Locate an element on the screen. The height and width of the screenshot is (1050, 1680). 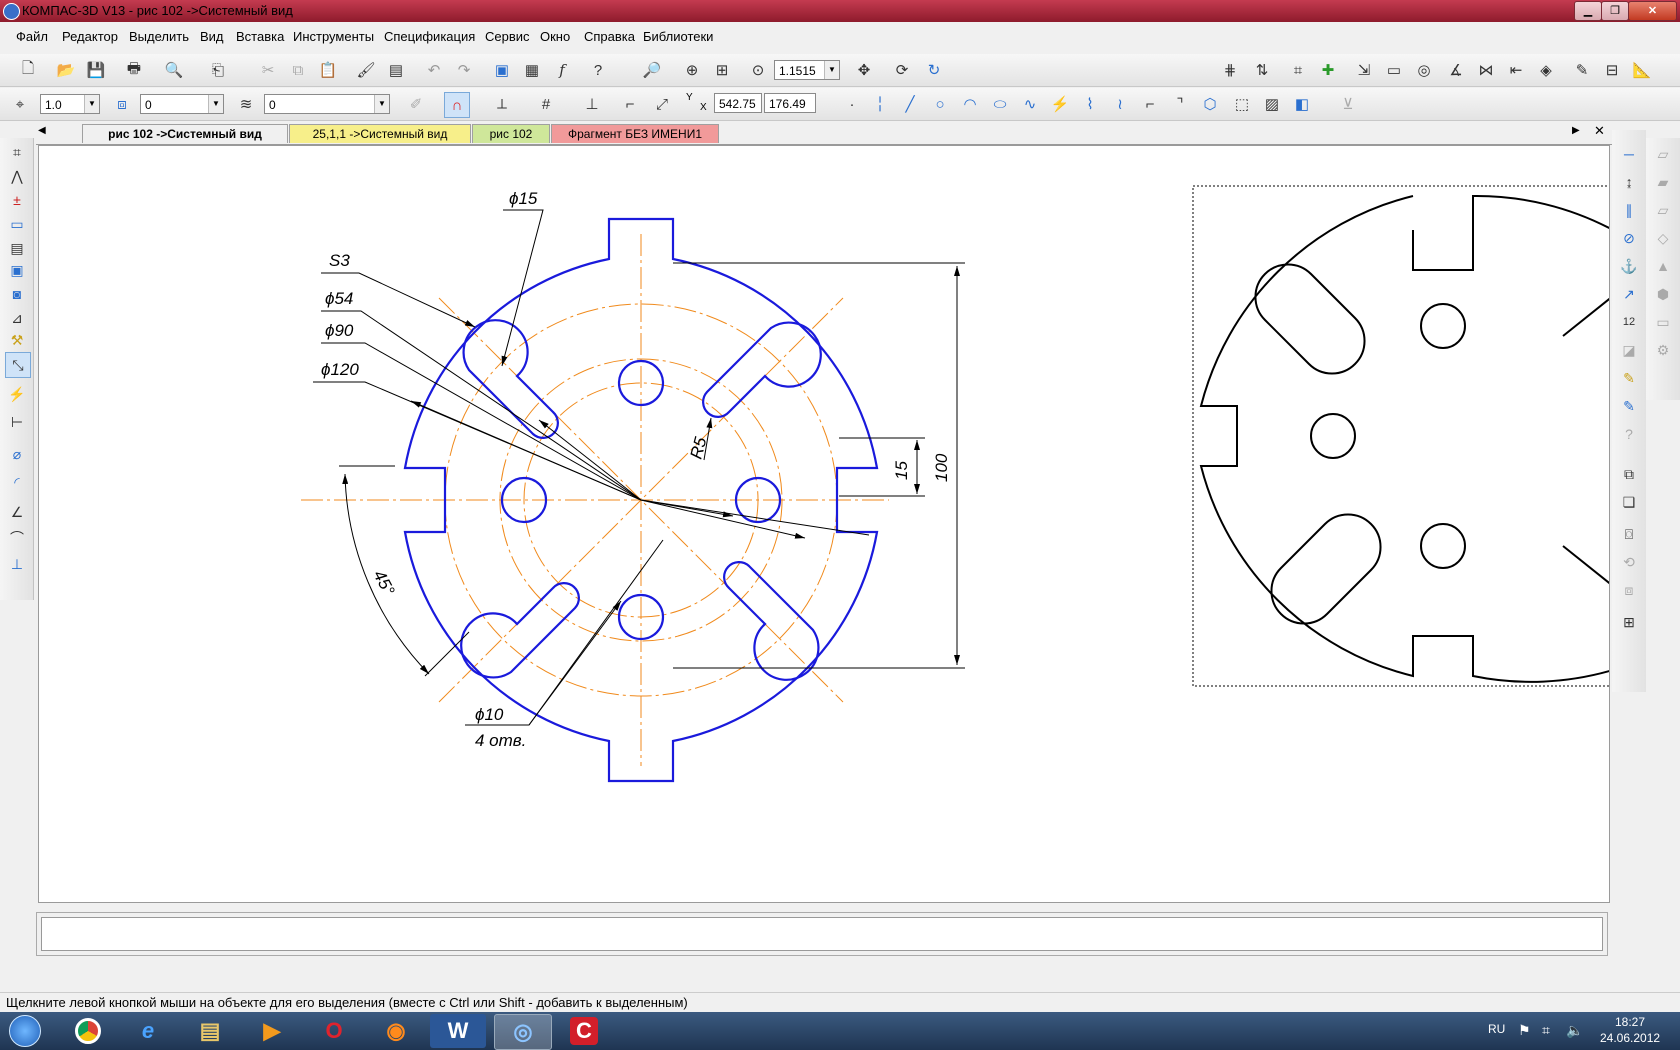
start-button is located at coordinates (25, 1031).